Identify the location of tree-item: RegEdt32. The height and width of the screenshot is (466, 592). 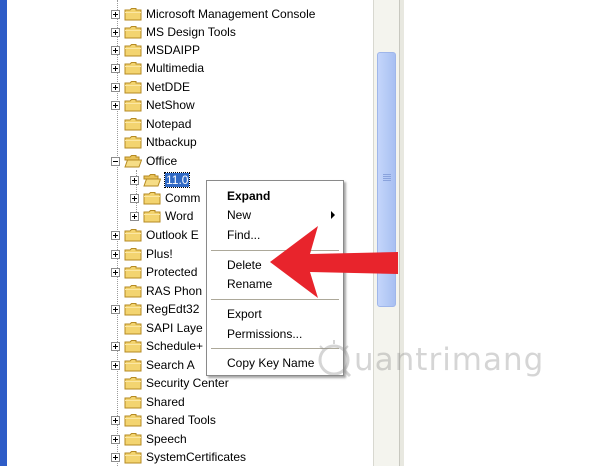
(155, 309).